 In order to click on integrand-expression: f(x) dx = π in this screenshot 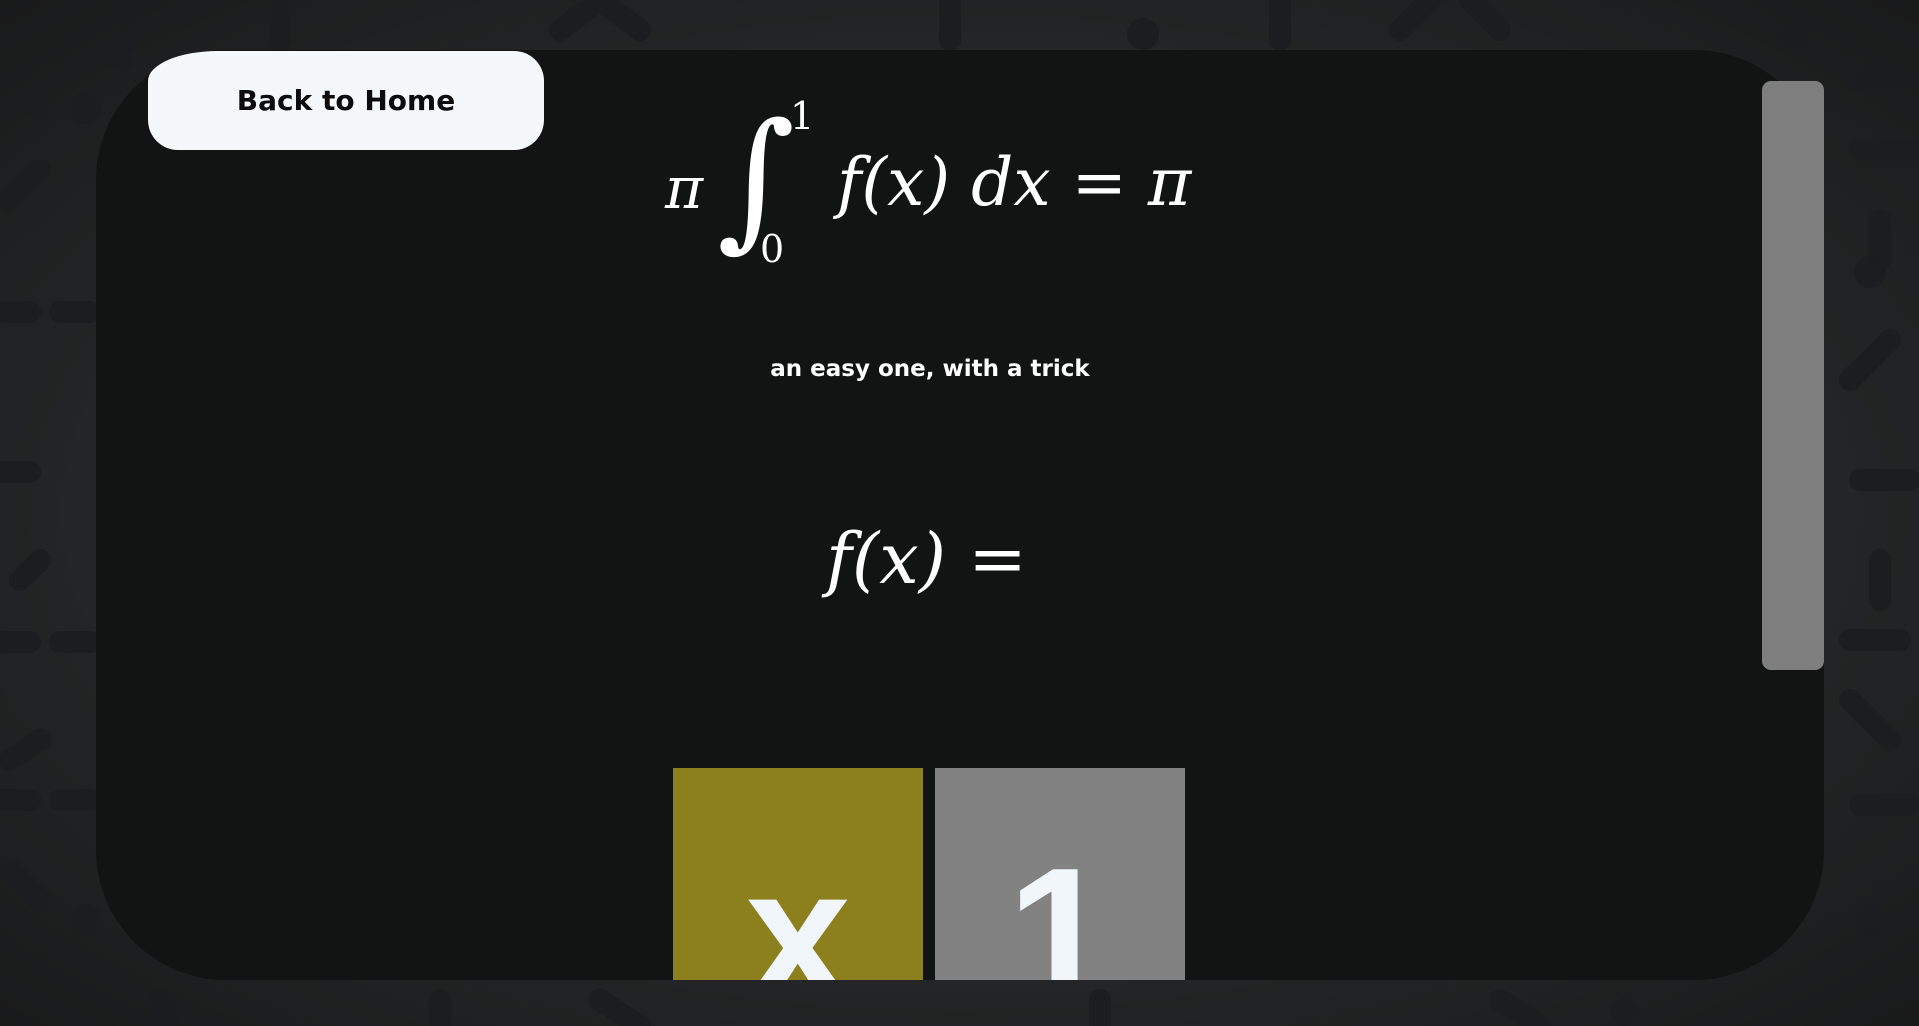, I will do `click(1014, 182)`.